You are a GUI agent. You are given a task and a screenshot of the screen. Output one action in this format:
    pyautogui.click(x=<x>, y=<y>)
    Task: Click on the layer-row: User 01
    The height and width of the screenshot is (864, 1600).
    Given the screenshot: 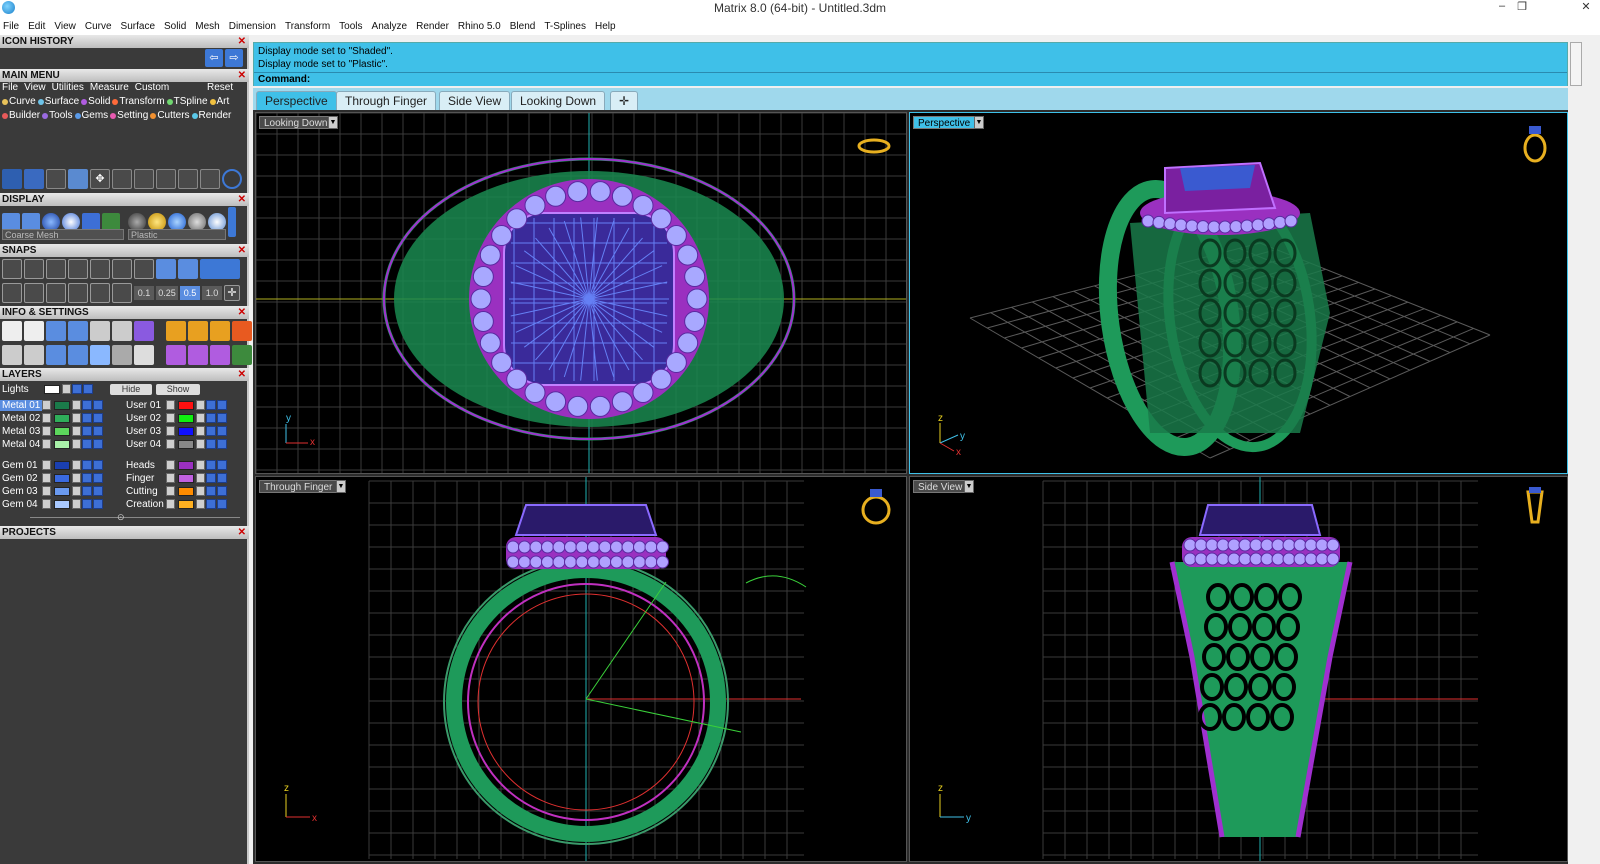 What is the action you would take?
    pyautogui.click(x=176, y=405)
    